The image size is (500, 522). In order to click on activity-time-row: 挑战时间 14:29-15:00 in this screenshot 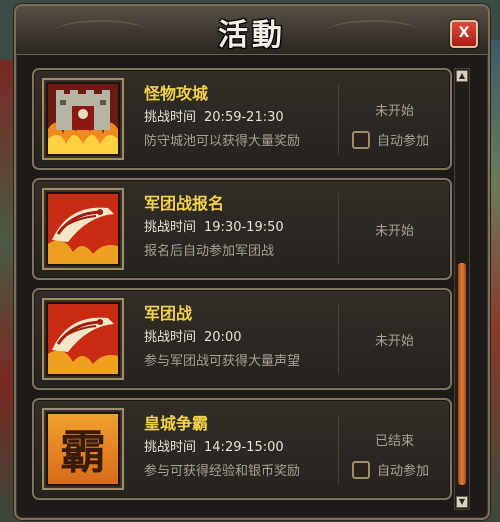, I will do `click(214, 445)`.